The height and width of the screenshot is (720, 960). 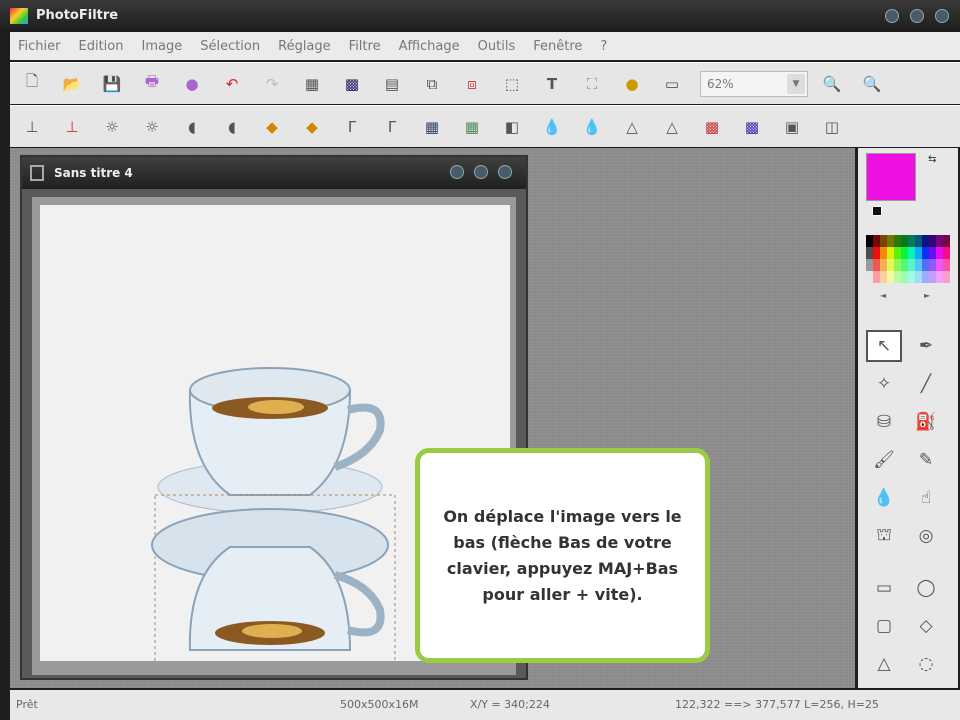 What do you see at coordinates (926, 346) in the screenshot?
I see `eyedropper-icon: ✒` at bounding box center [926, 346].